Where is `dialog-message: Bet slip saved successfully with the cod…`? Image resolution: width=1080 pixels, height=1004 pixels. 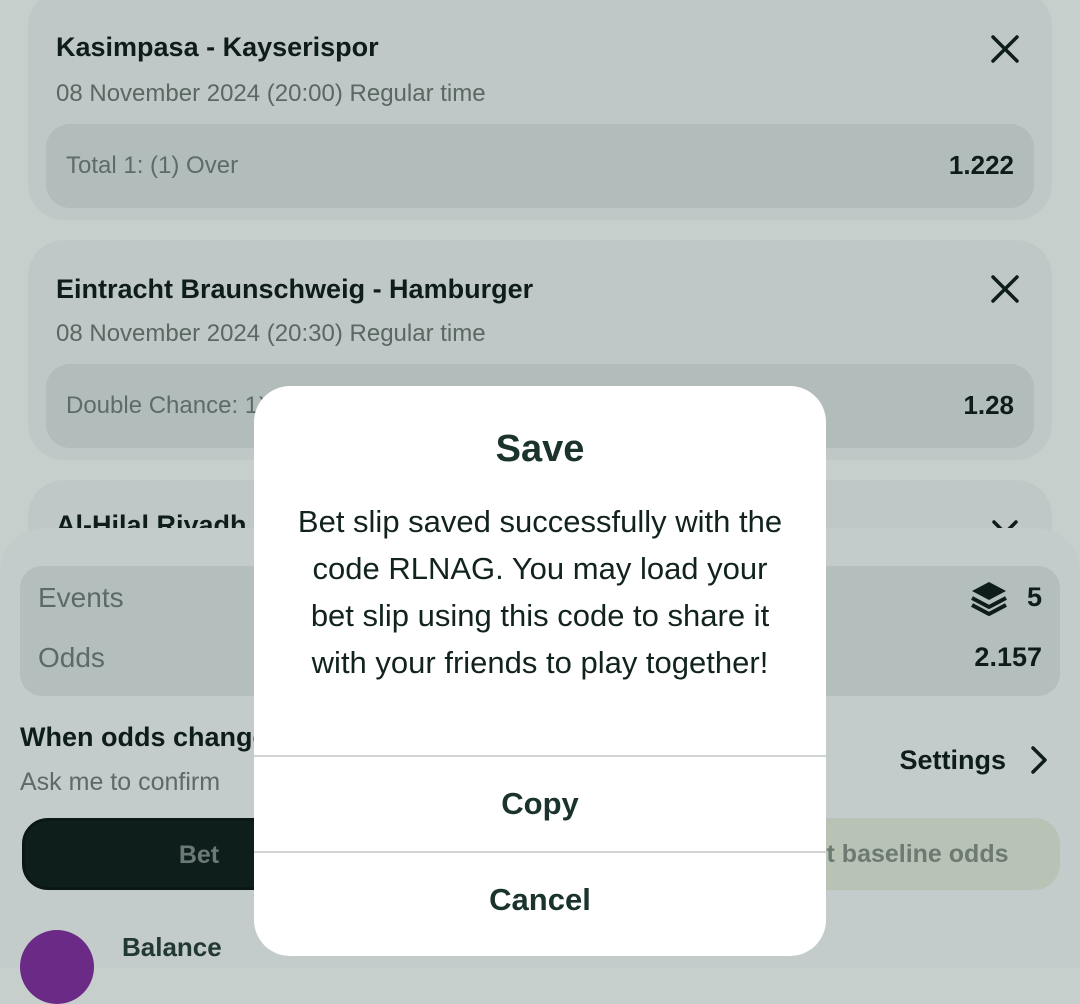 dialog-message: Bet slip saved successfully with the cod… is located at coordinates (540, 592).